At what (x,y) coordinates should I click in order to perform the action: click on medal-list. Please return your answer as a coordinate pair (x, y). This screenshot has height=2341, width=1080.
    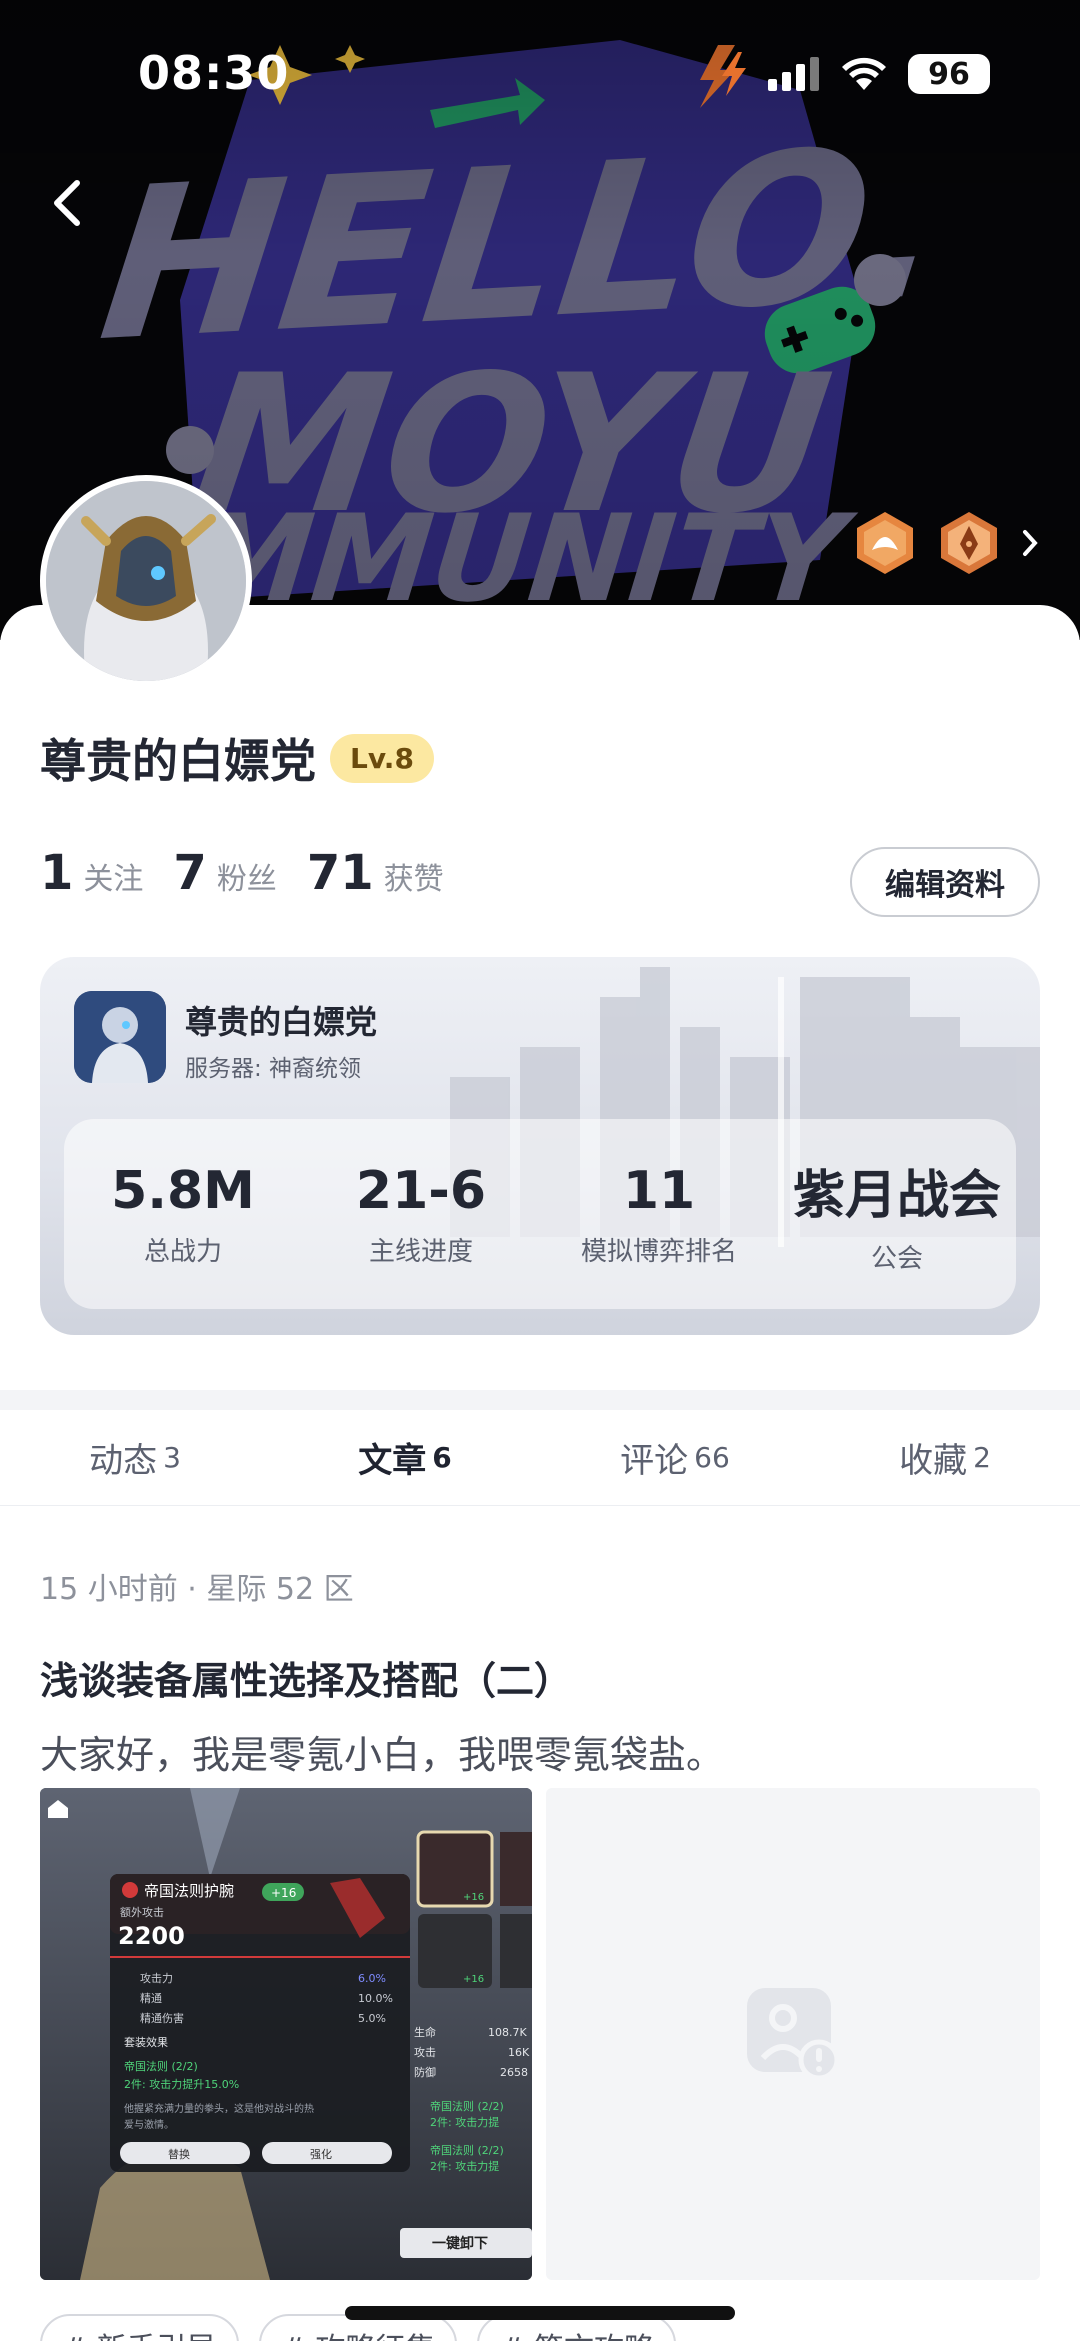
    Looking at the image, I should click on (946, 543).